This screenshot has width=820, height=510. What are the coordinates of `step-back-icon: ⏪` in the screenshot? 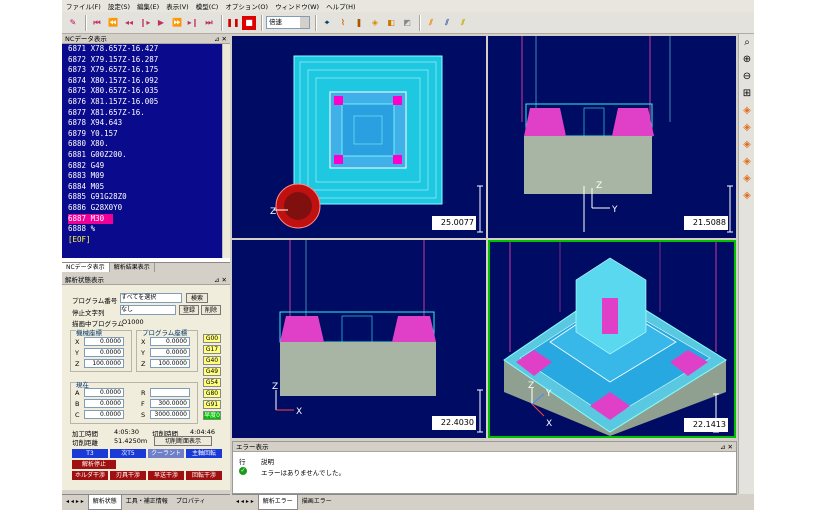 It's located at (113, 23).